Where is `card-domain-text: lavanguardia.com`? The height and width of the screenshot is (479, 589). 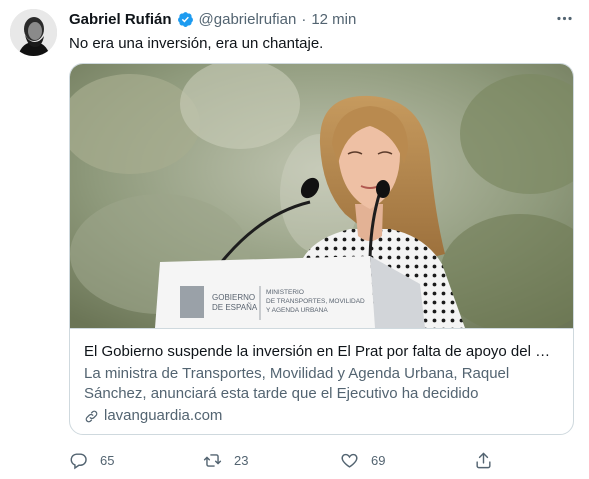
card-domain-text: lavanguardia.com is located at coordinates (163, 415).